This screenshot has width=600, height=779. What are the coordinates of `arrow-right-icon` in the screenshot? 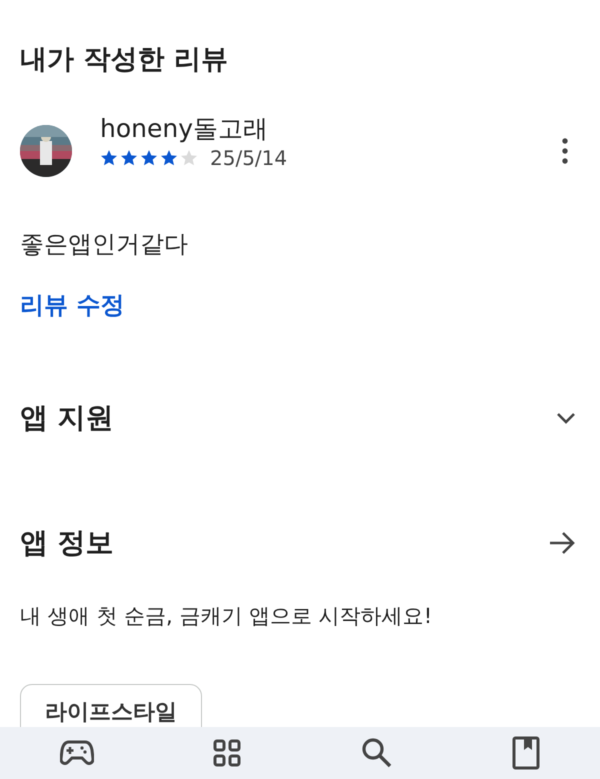 It's located at (562, 543).